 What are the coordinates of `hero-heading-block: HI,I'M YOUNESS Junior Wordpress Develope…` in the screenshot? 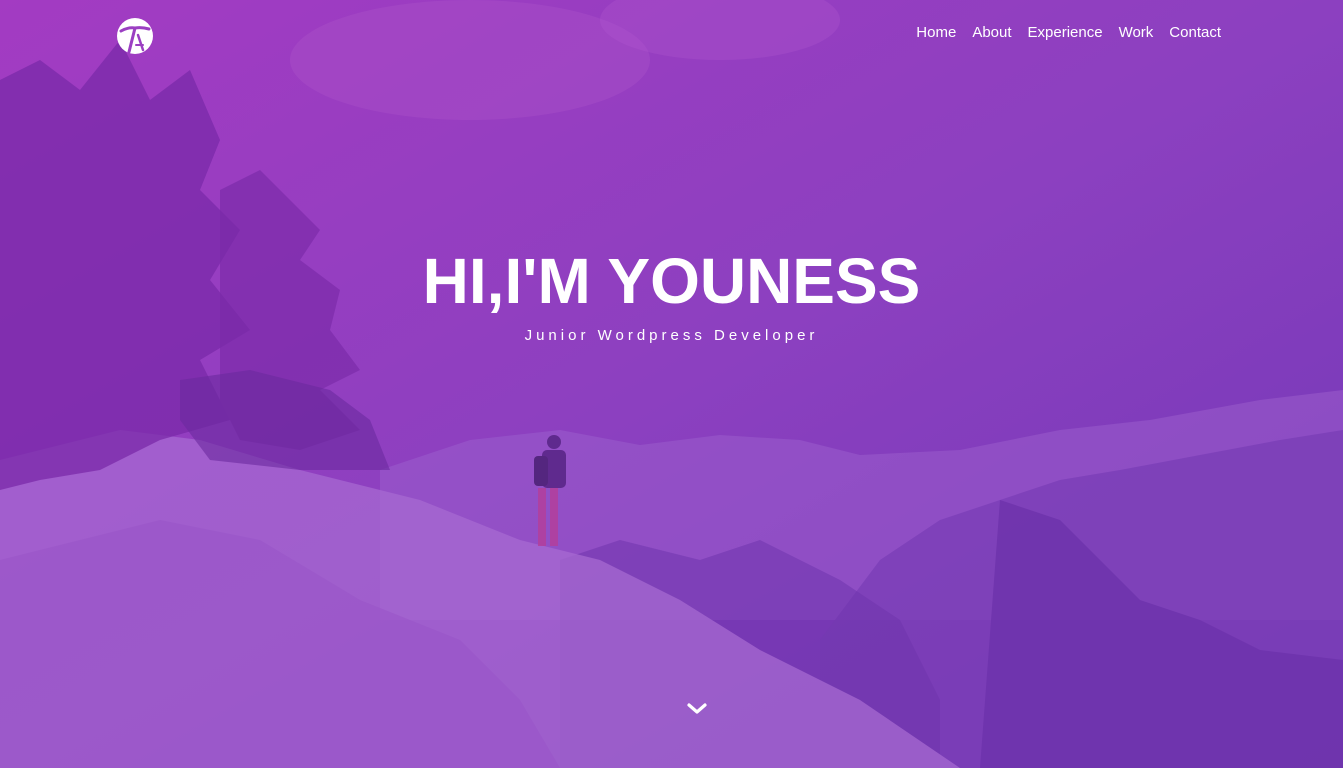 It's located at (671, 294).